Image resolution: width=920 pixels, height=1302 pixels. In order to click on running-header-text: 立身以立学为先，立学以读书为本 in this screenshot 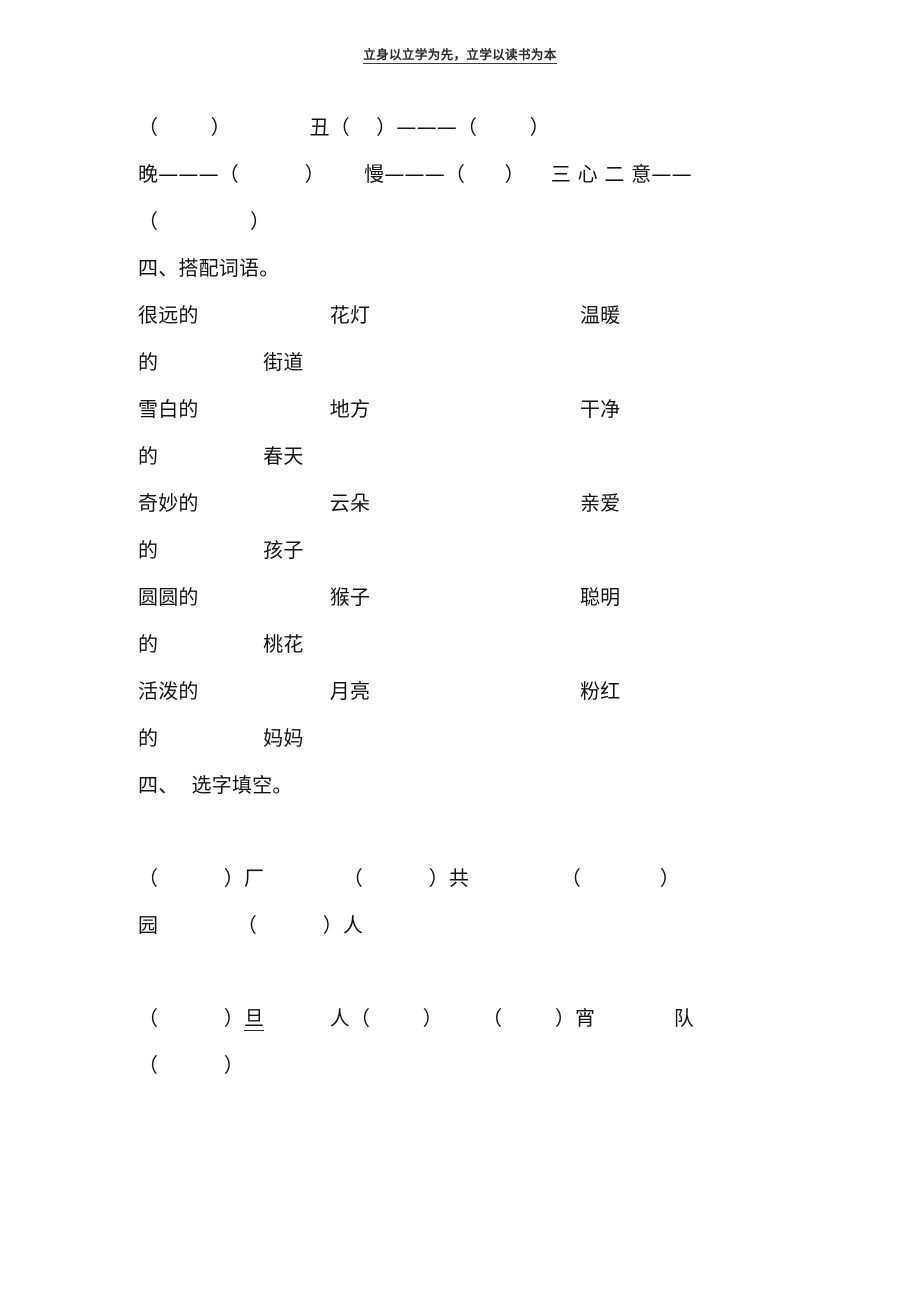, I will do `click(460, 55)`.